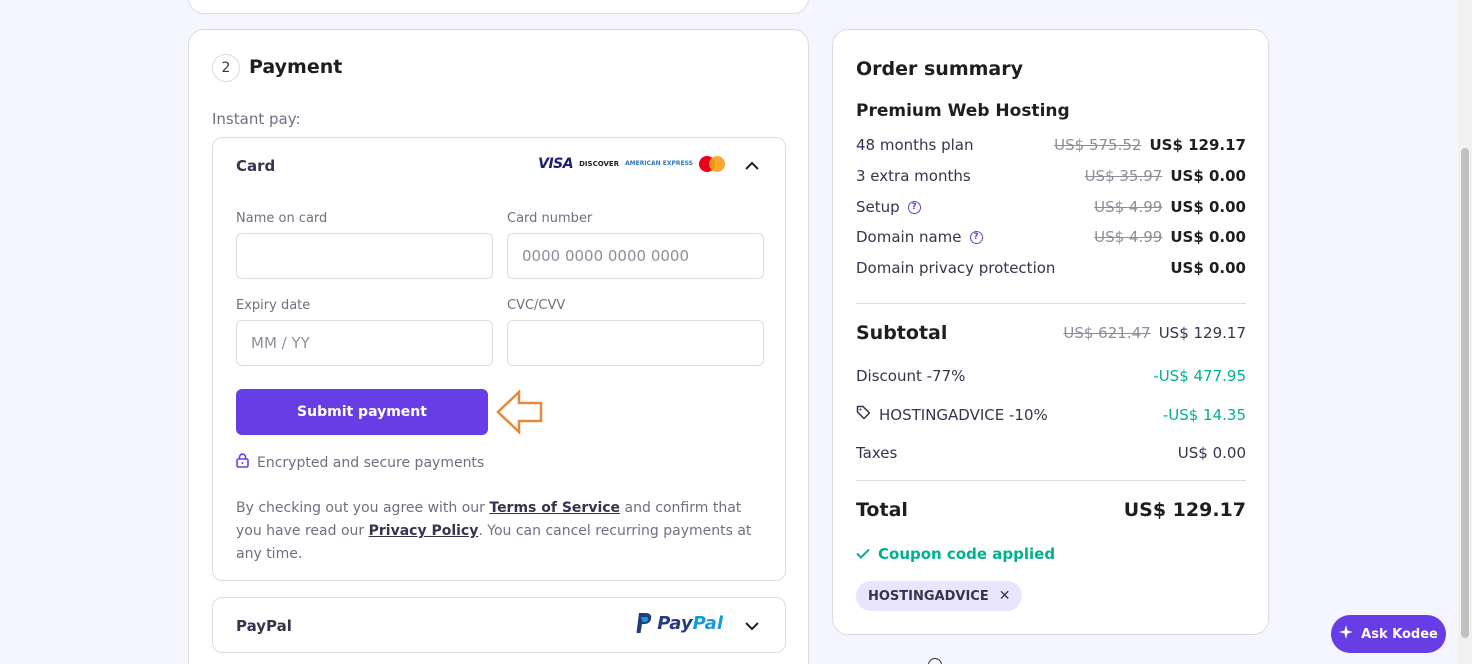 This screenshot has width=1472, height=664. Describe the element at coordinates (1346, 634) in the screenshot. I see `sparkle-icon` at that location.